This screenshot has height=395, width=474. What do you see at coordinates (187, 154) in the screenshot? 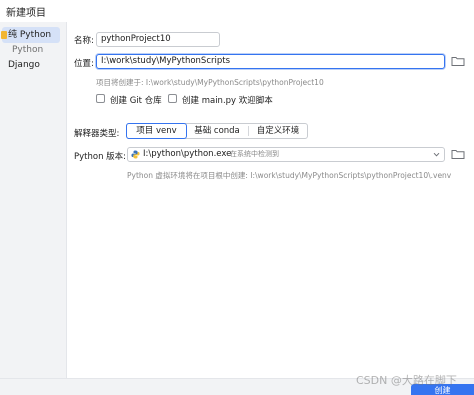
I see `python-path-text: I:\python\python.exe` at bounding box center [187, 154].